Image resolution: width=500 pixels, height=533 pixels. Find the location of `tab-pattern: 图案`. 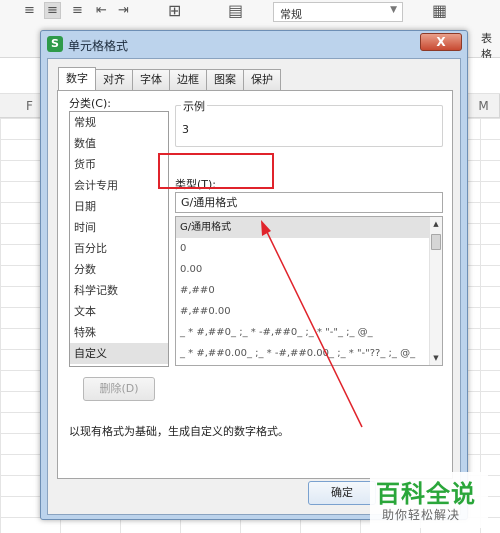

tab-pattern: 图案 is located at coordinates (225, 79).